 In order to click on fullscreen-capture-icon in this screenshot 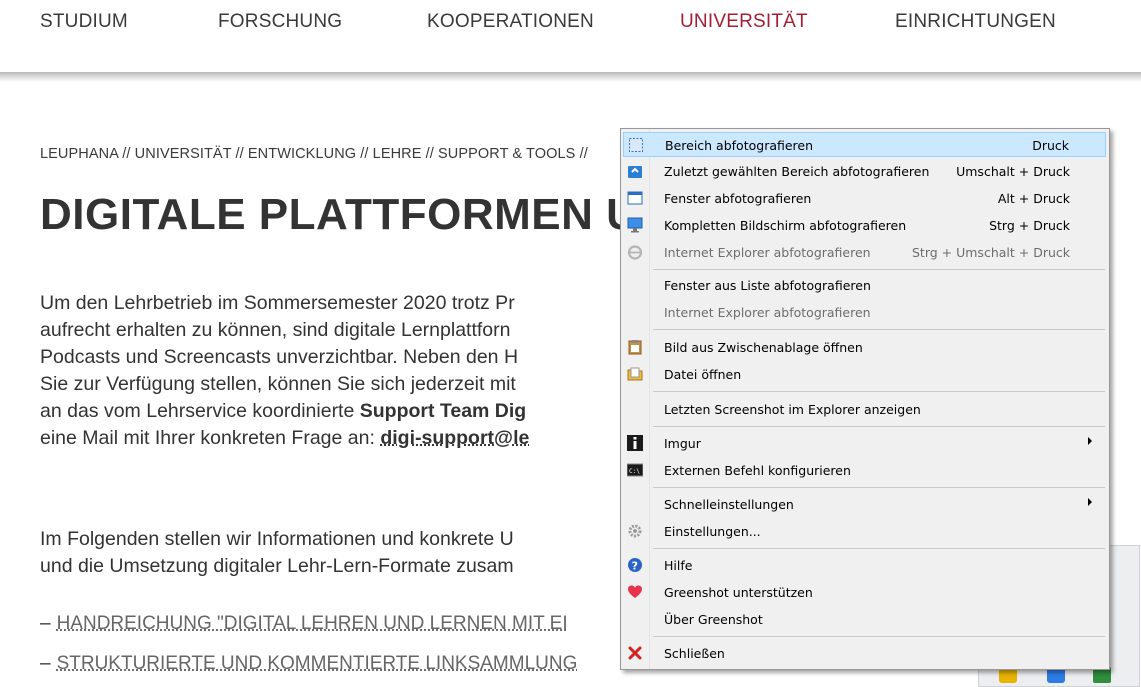, I will do `click(635, 225)`.